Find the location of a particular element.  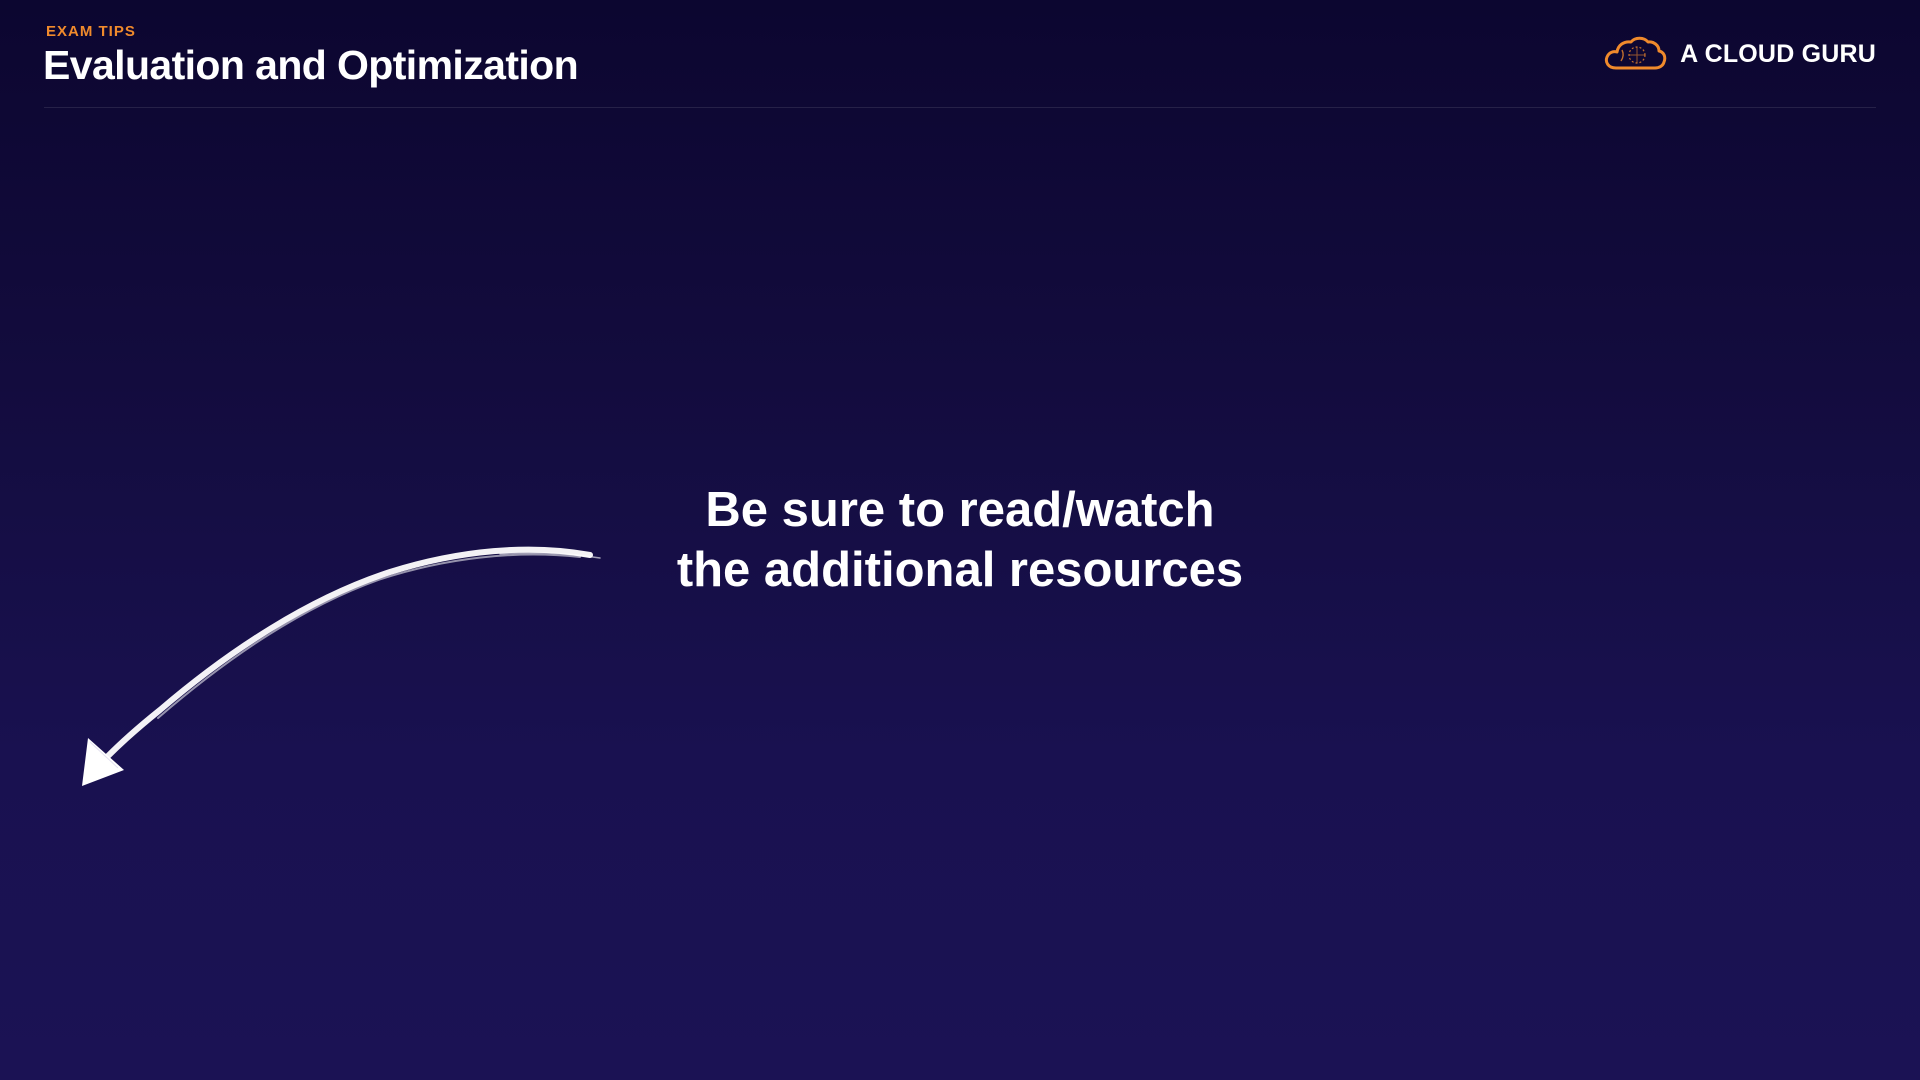

brand-logo: A CLOUD GURU is located at coordinates (1739, 54).